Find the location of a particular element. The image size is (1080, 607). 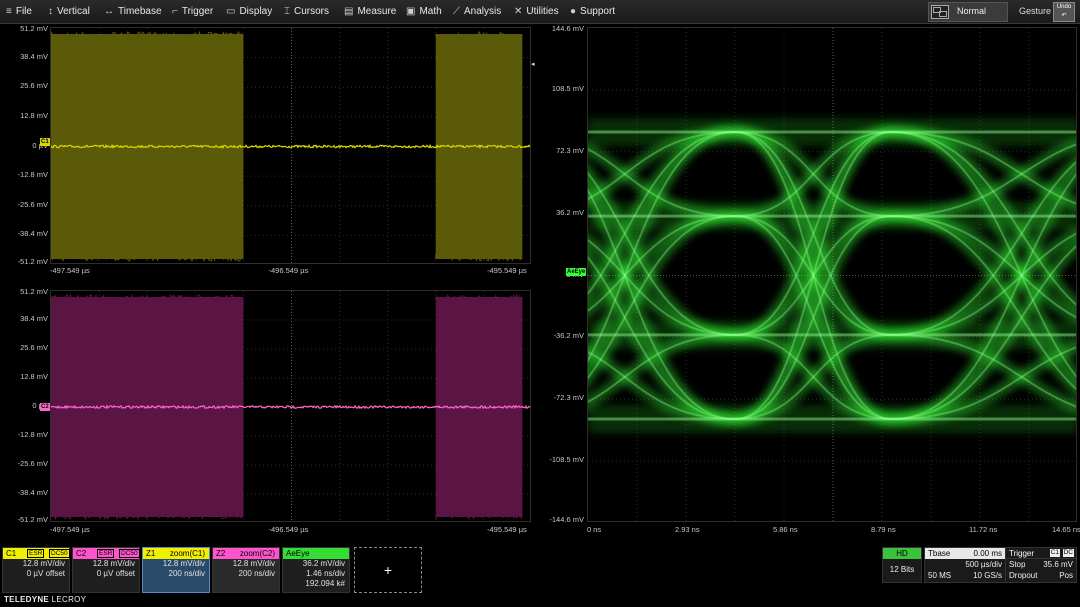

descriptor-source: zoom(C2) is located at coordinates (257, 553).